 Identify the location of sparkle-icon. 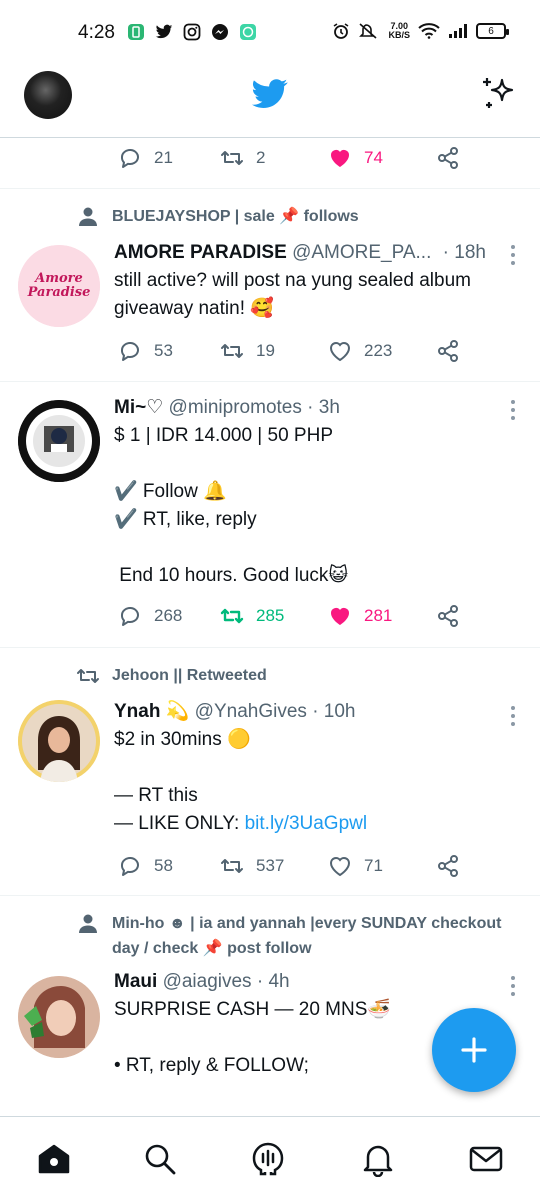
(499, 93).